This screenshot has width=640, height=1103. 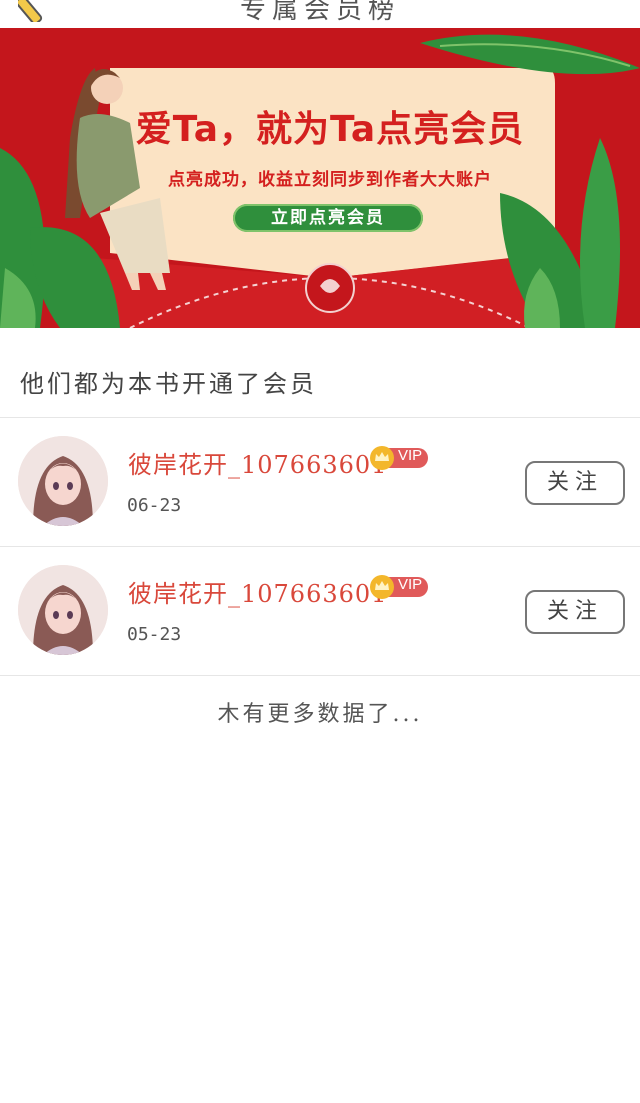 What do you see at coordinates (154, 505) in the screenshot?
I see `member-date: 06-23` at bounding box center [154, 505].